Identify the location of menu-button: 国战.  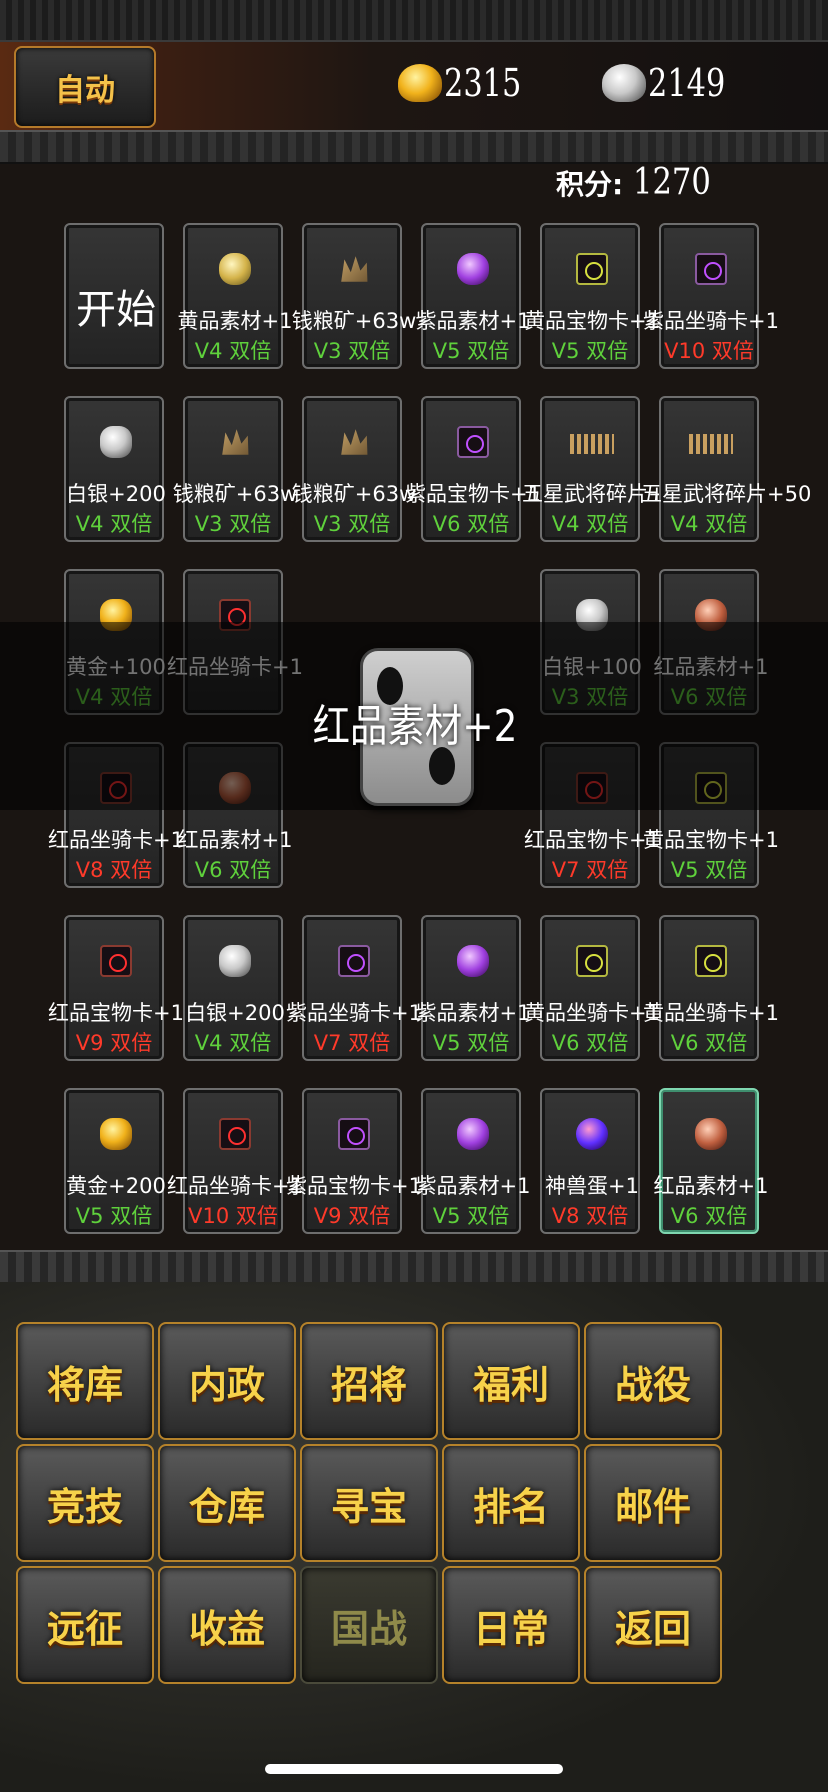
(369, 1625).